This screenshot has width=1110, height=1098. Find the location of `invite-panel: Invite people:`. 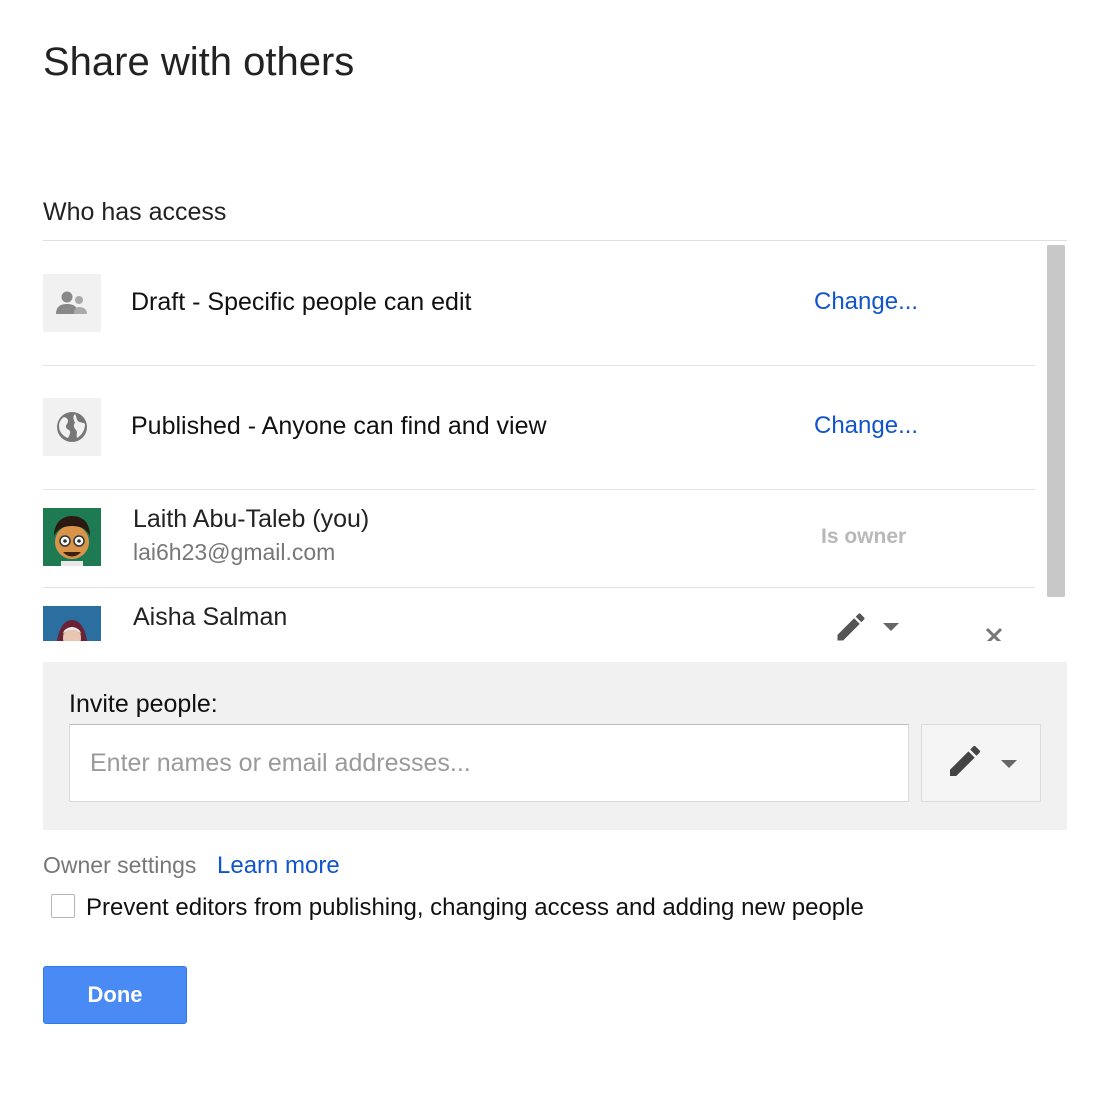

invite-panel: Invite people: is located at coordinates (555, 746).